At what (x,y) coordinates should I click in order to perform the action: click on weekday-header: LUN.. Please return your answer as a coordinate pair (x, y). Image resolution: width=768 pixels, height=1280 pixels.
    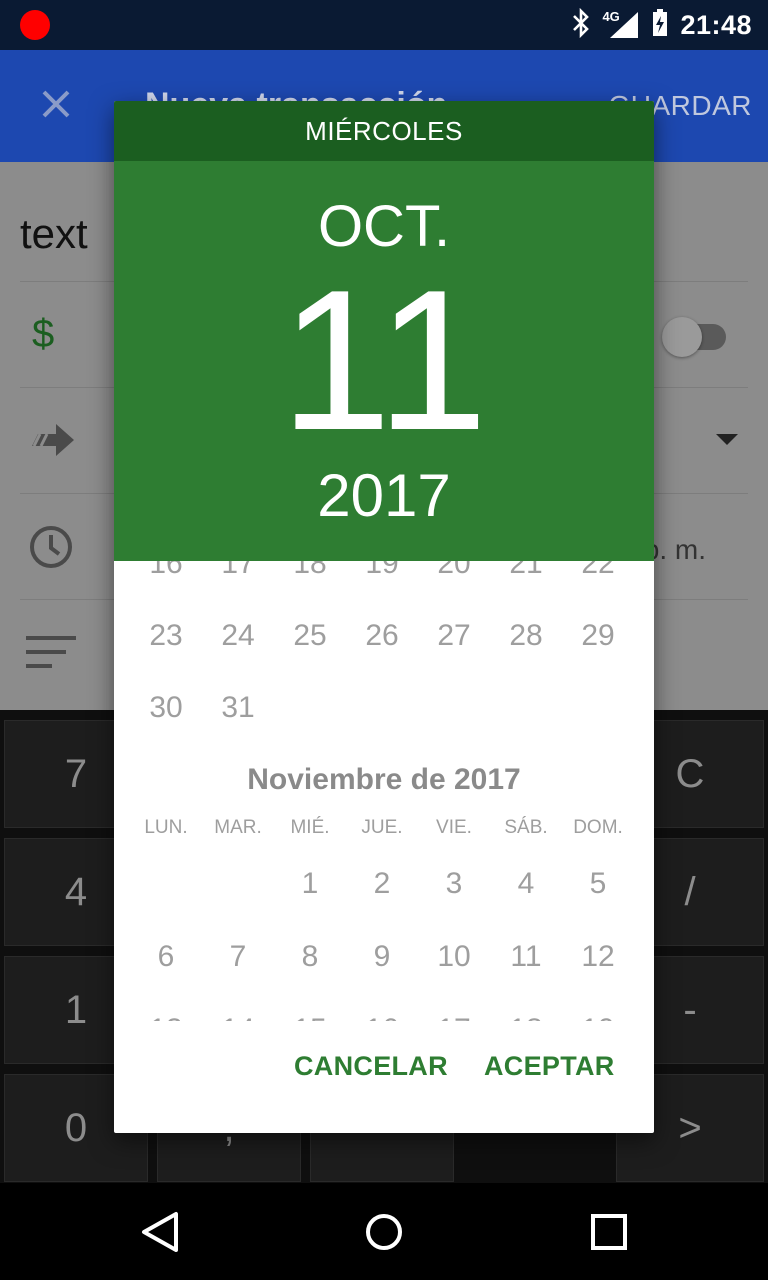
    Looking at the image, I should click on (166, 827).